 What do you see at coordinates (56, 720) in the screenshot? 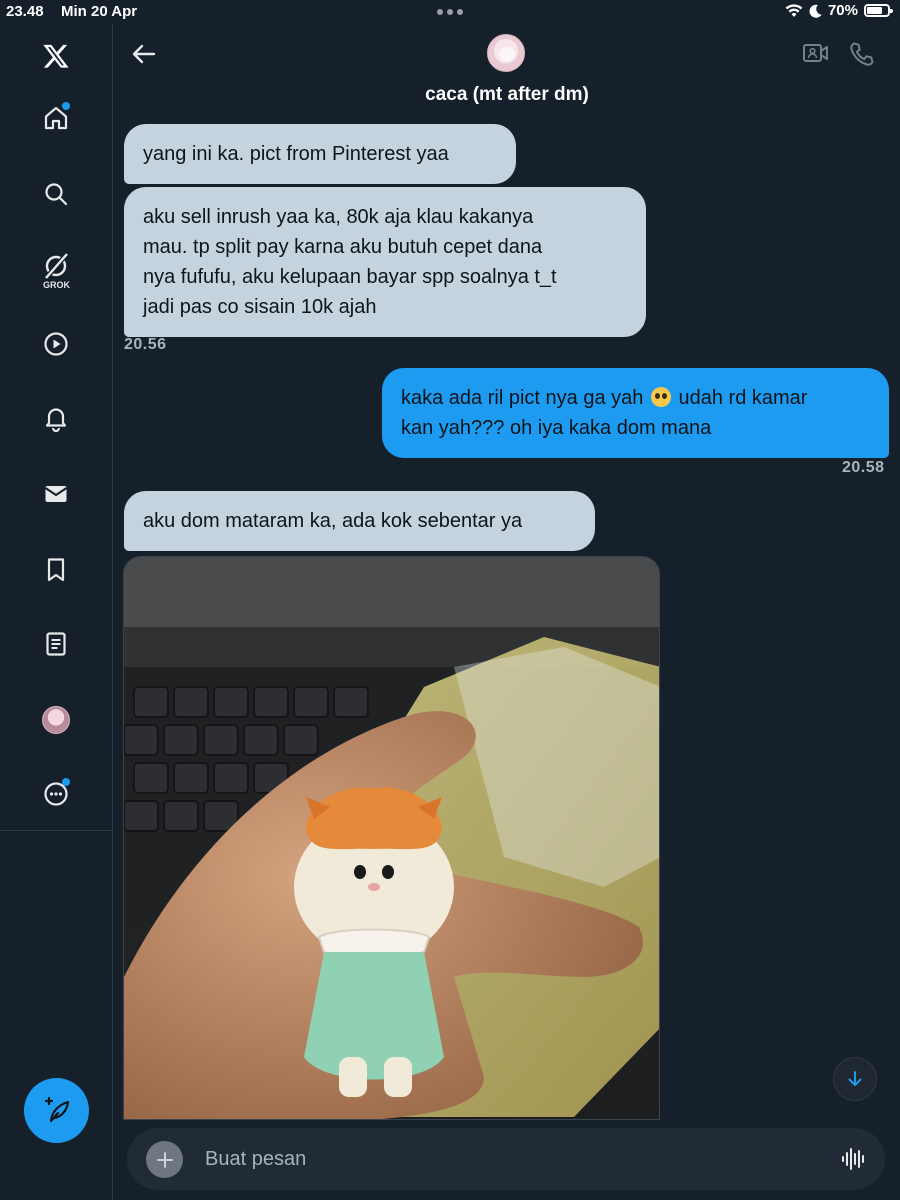
I see `profile-avatar` at bounding box center [56, 720].